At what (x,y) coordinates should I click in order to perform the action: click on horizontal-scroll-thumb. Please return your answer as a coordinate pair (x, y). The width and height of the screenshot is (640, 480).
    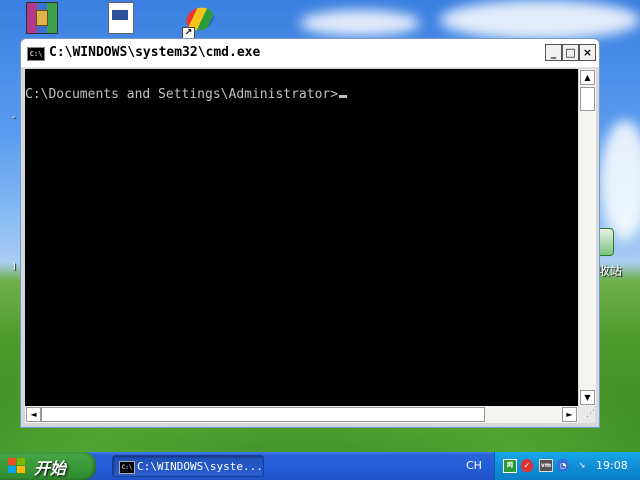
    Looking at the image, I should click on (263, 414).